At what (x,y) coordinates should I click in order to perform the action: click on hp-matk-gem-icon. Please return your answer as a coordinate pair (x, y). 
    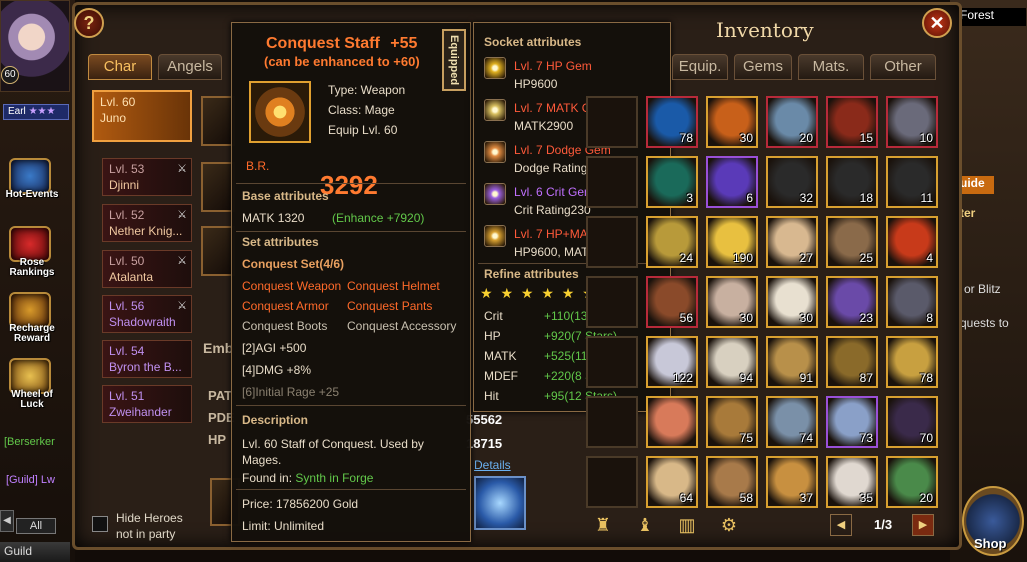
    Looking at the image, I should click on (495, 236).